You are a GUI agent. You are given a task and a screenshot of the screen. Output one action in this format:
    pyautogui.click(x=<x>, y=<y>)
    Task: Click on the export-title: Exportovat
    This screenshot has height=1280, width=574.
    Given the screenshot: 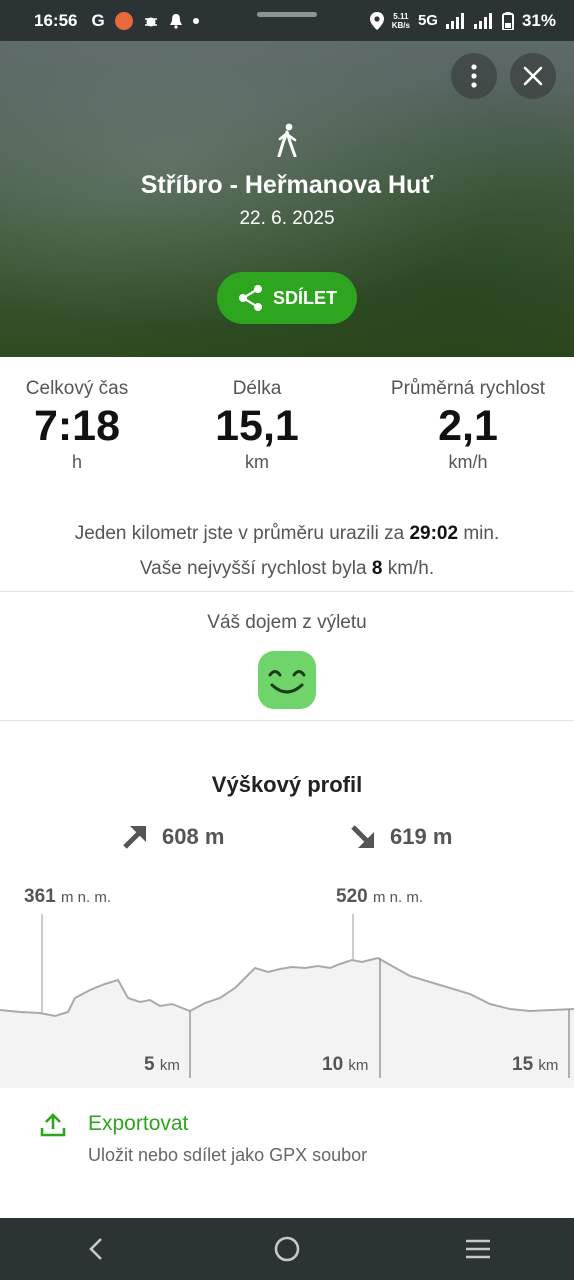 What is the action you would take?
    pyautogui.click(x=138, y=1123)
    